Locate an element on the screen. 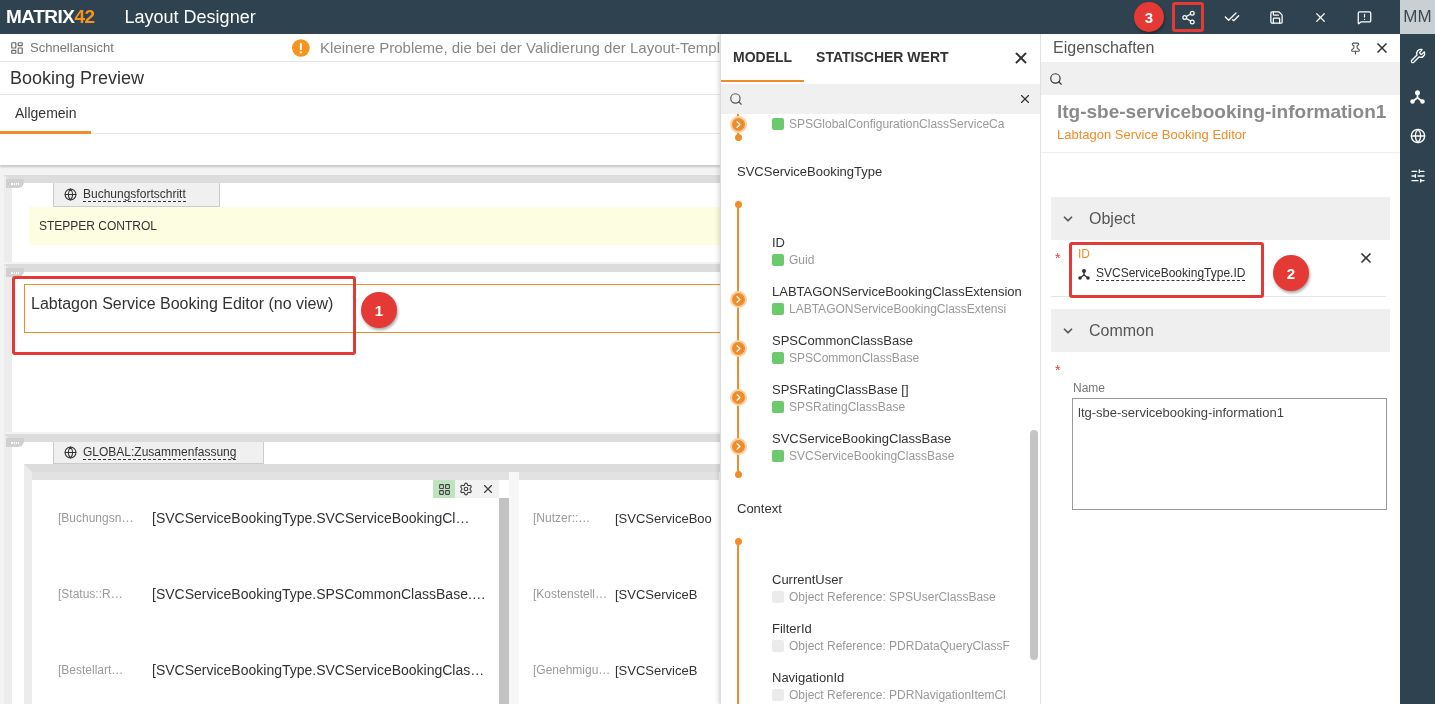  share-button is located at coordinates (1188, 17).